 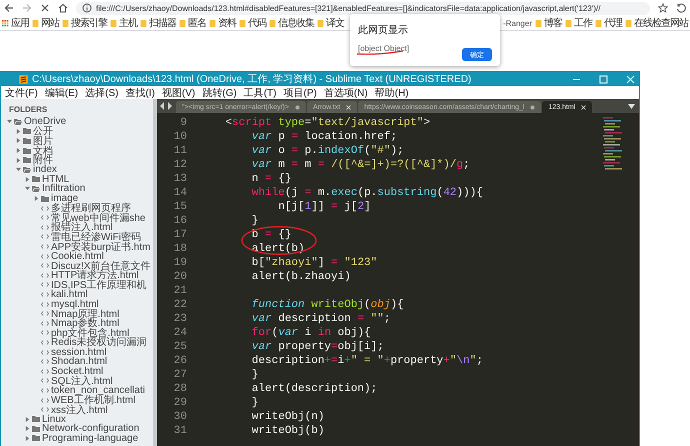 What do you see at coordinates (222, 23) in the screenshot?
I see `bookmark: 资料` at bounding box center [222, 23].